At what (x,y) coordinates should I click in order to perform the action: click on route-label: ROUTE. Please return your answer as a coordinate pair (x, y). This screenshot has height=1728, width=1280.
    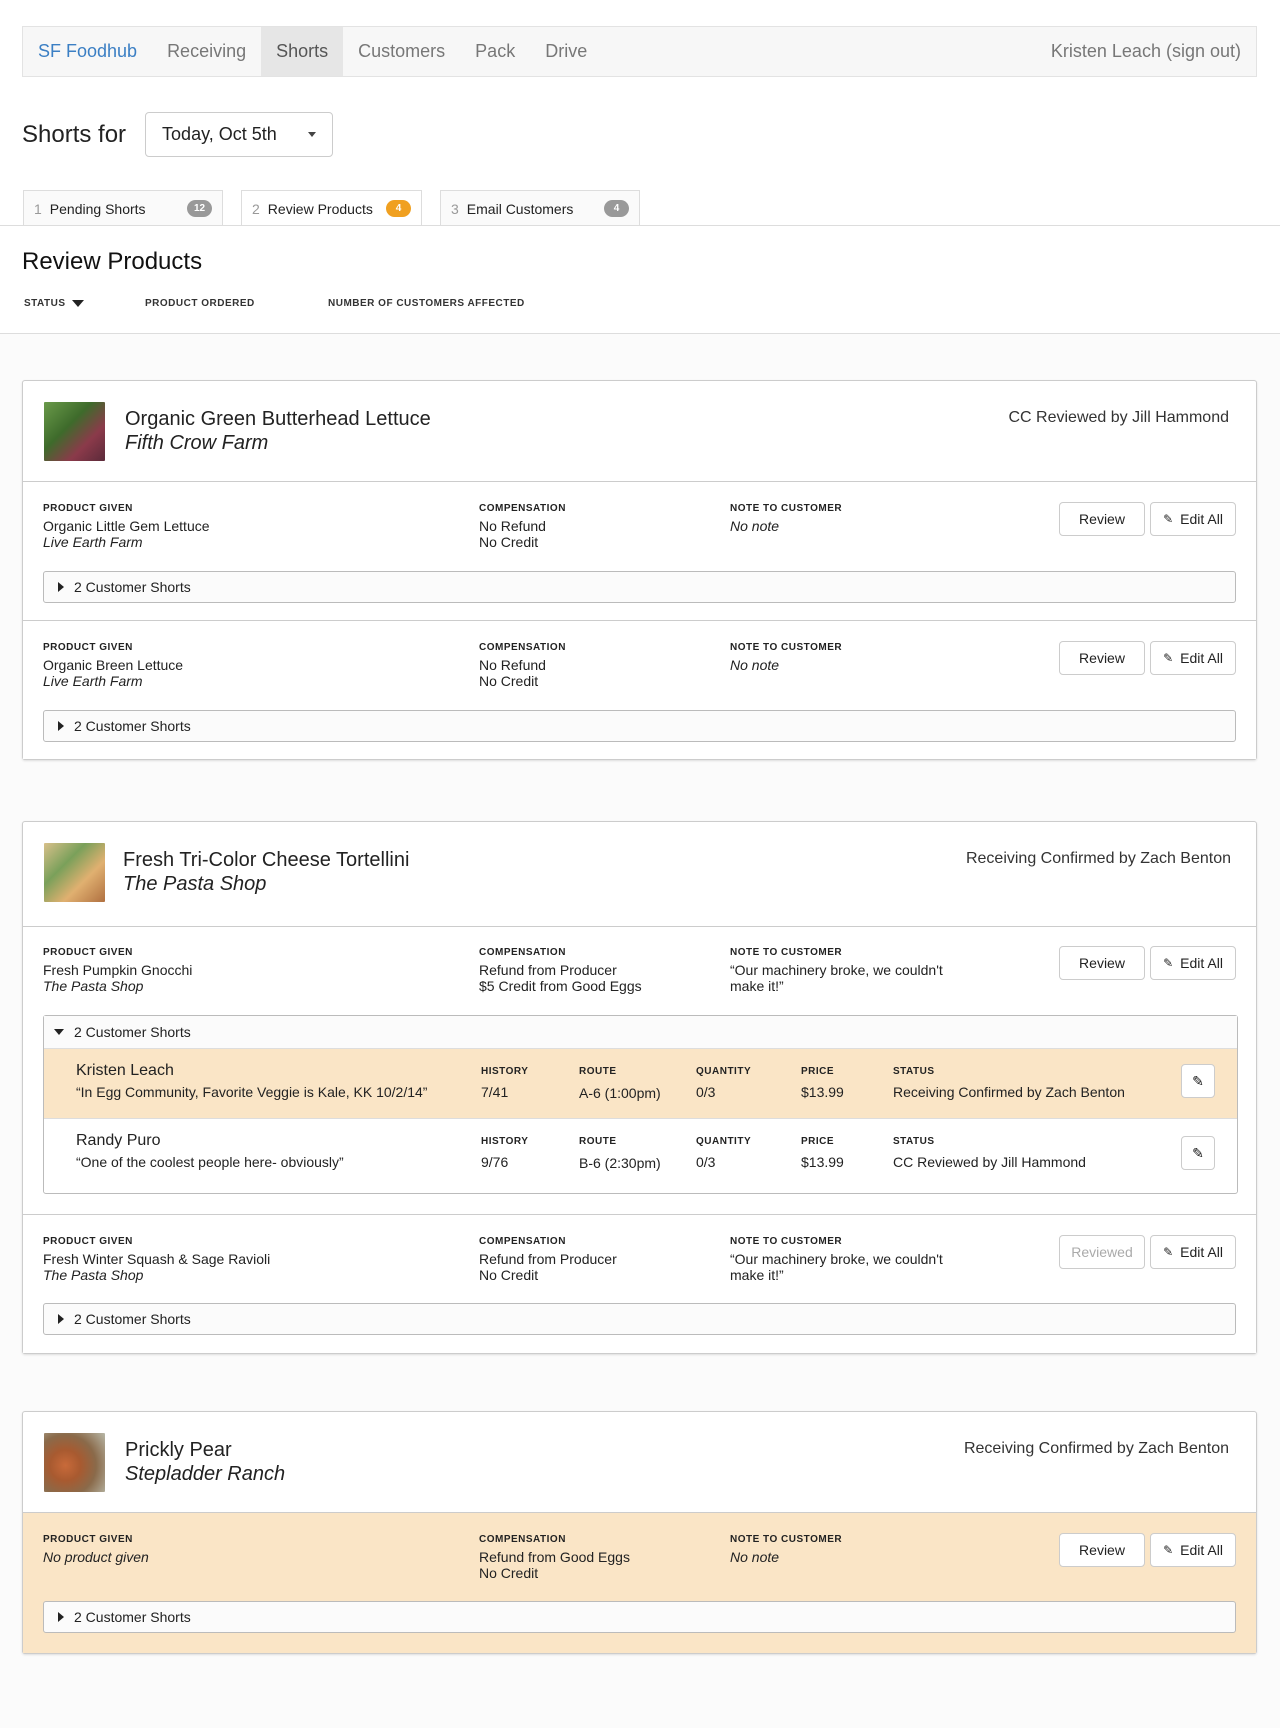
    Looking at the image, I should click on (598, 1071).